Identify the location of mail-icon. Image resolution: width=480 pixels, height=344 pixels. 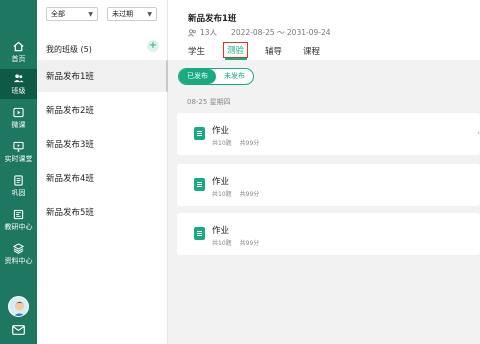
(18, 330).